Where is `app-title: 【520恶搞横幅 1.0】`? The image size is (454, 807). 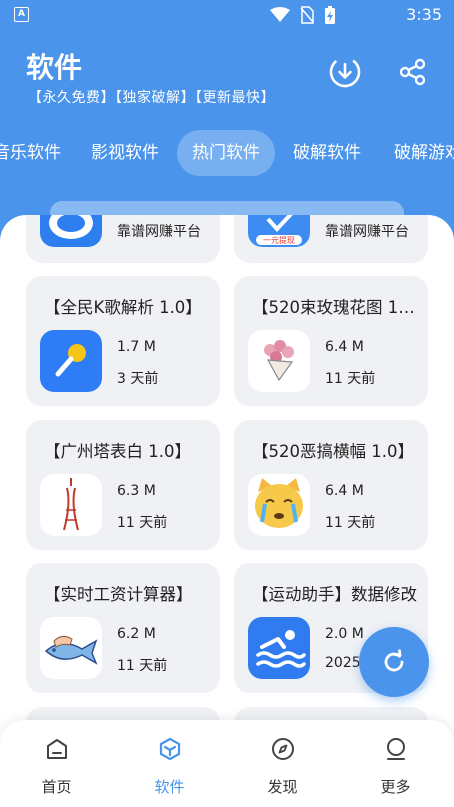 app-title: 【520恶搞横幅 1.0】 is located at coordinates (333, 451).